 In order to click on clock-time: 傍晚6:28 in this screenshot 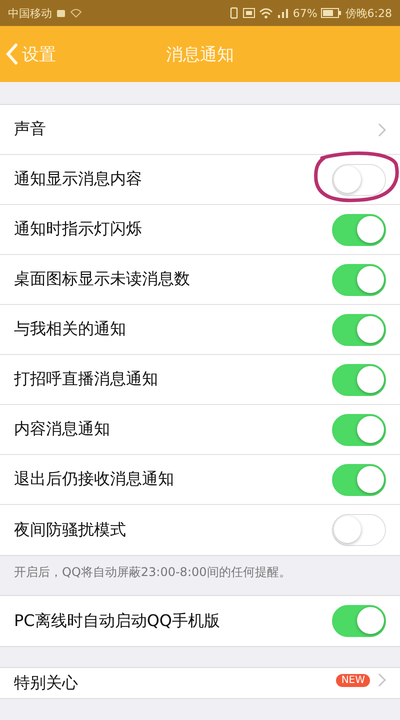, I will do `click(368, 13)`.